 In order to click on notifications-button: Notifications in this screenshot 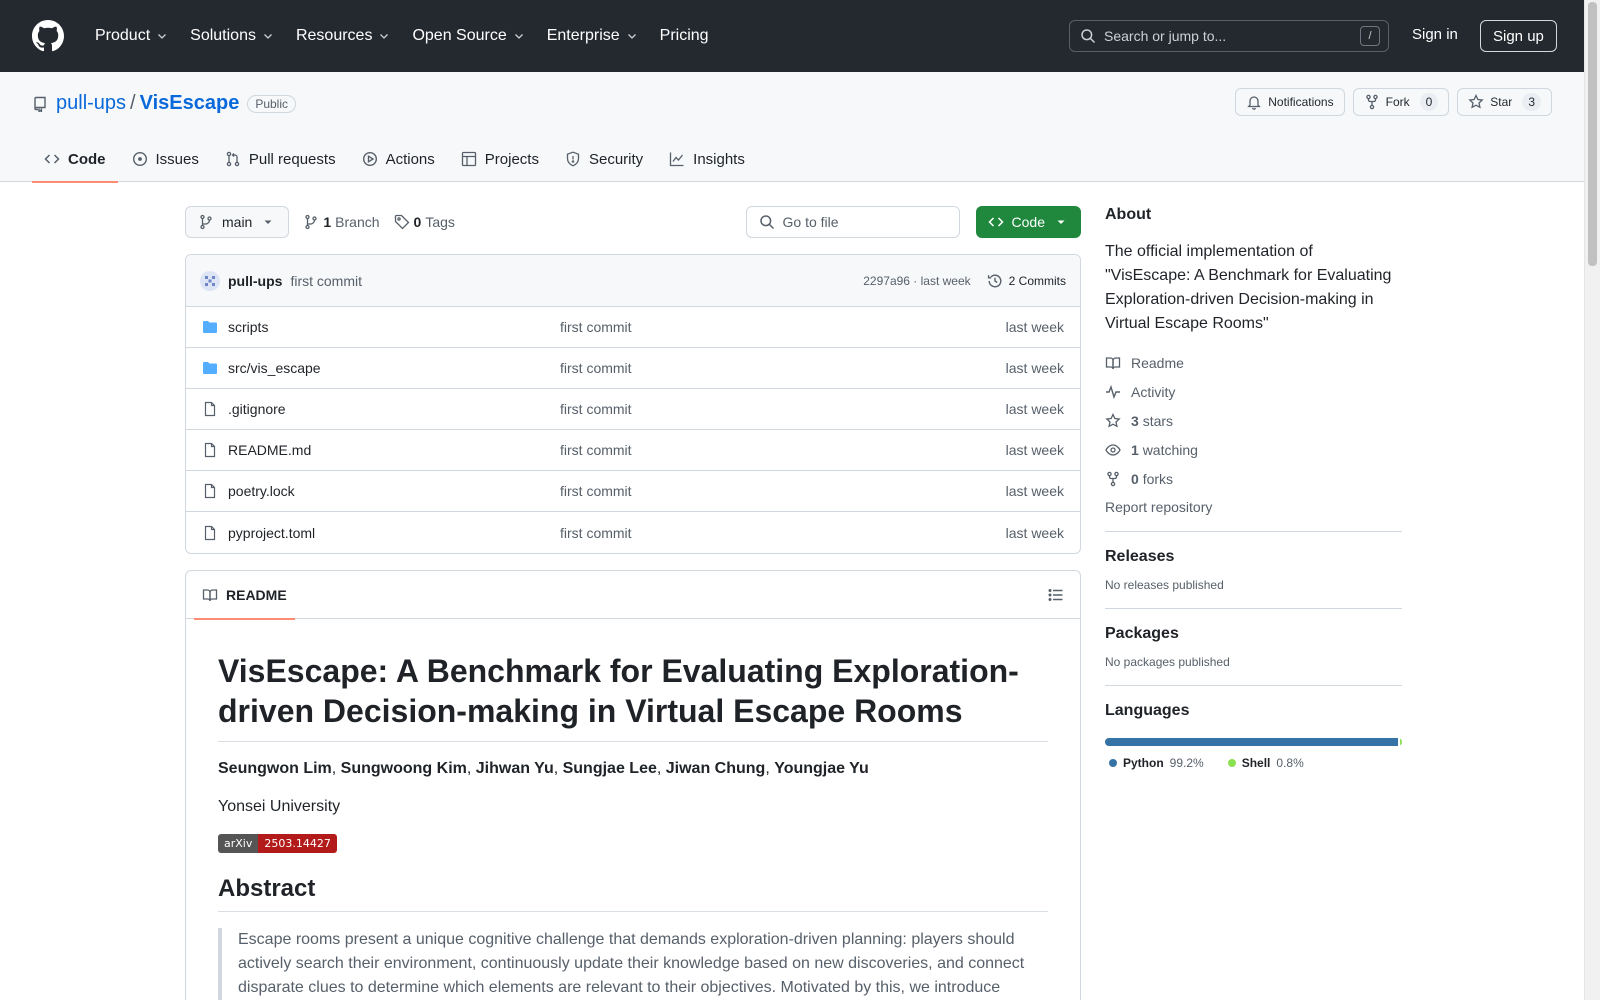, I will do `click(1290, 102)`.